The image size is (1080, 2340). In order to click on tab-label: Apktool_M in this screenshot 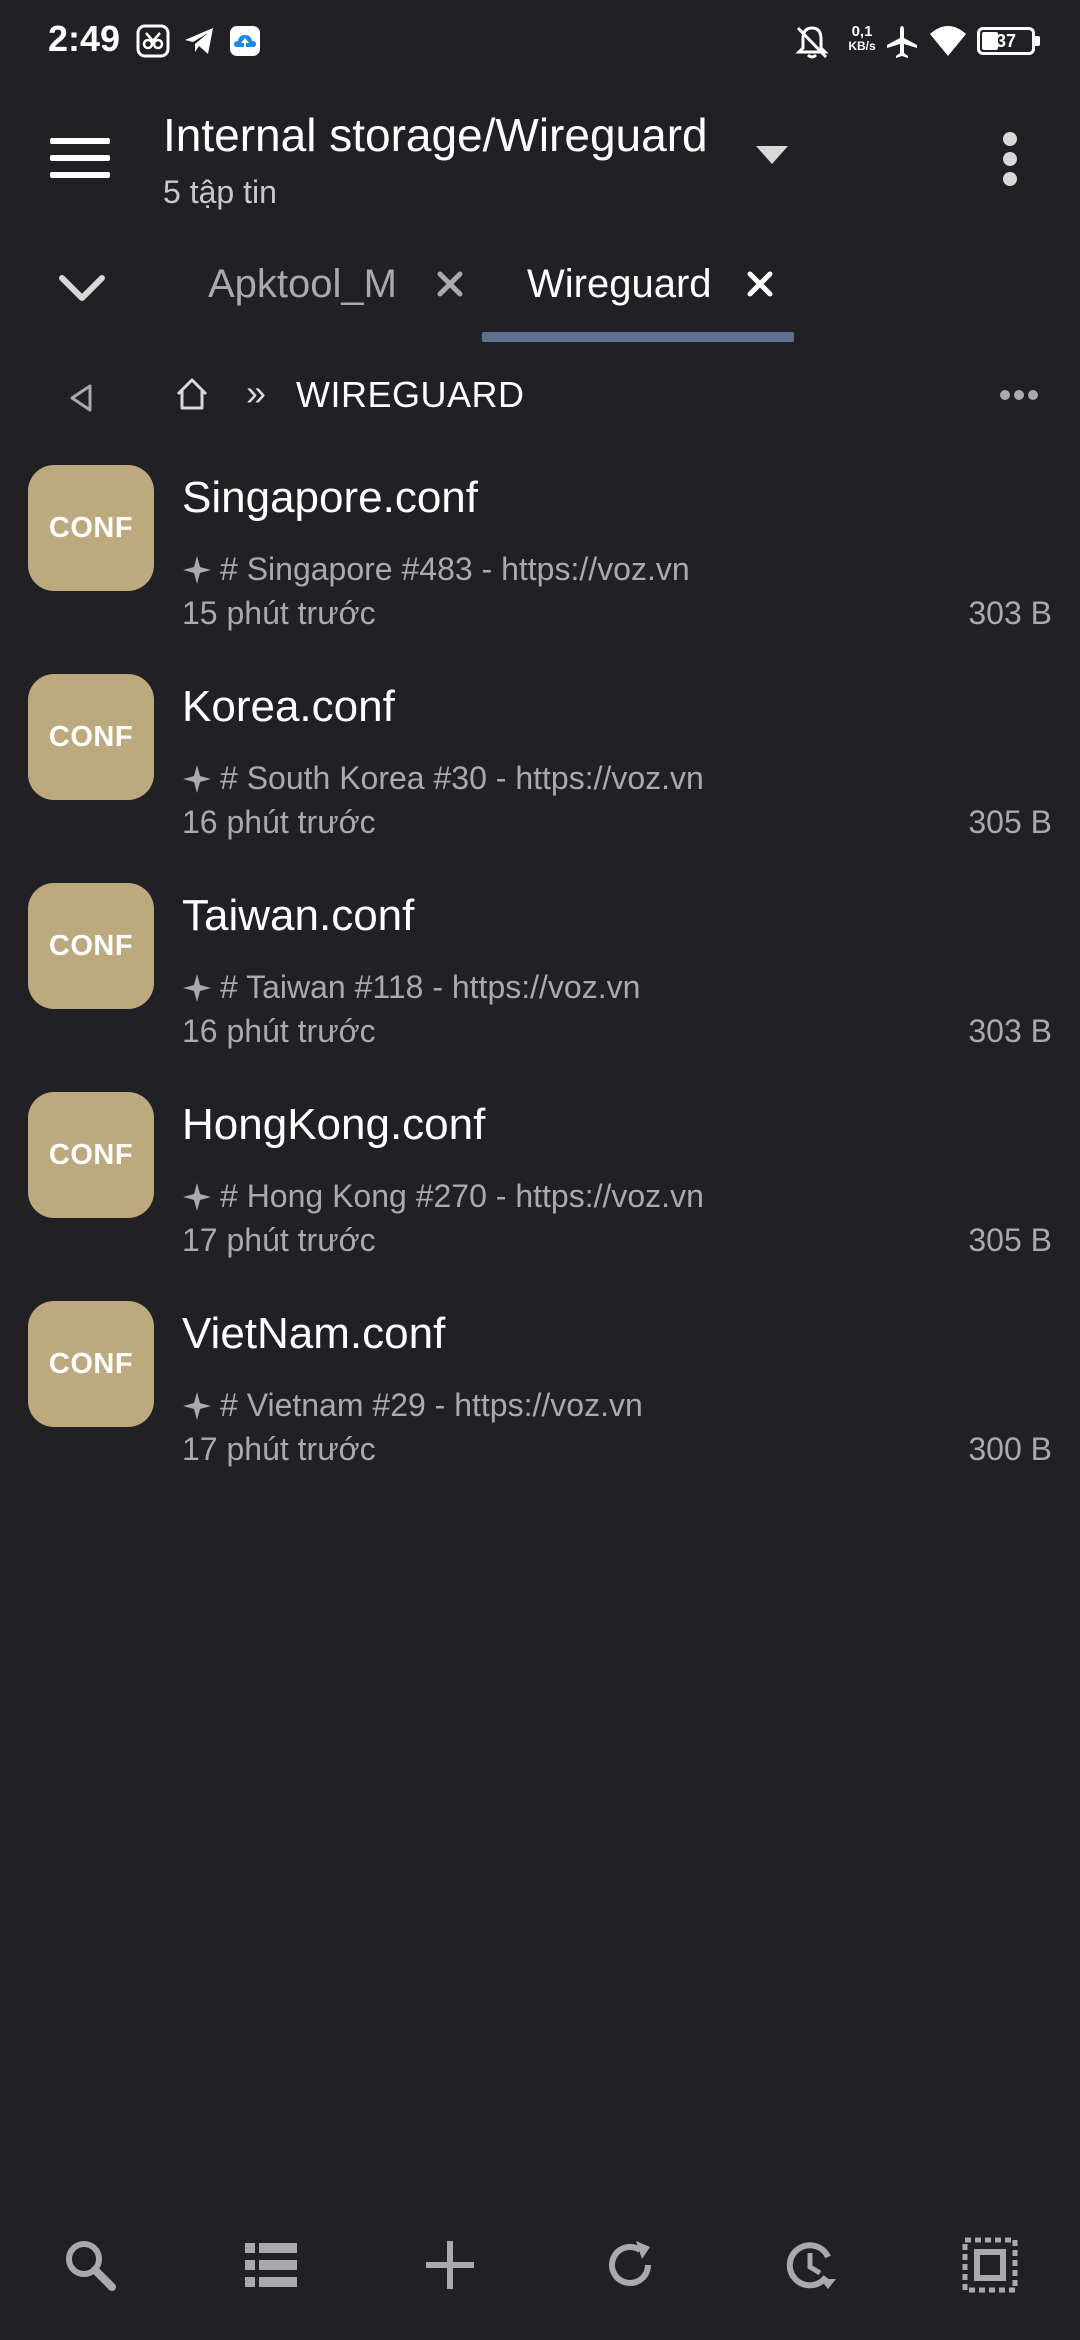, I will do `click(302, 284)`.